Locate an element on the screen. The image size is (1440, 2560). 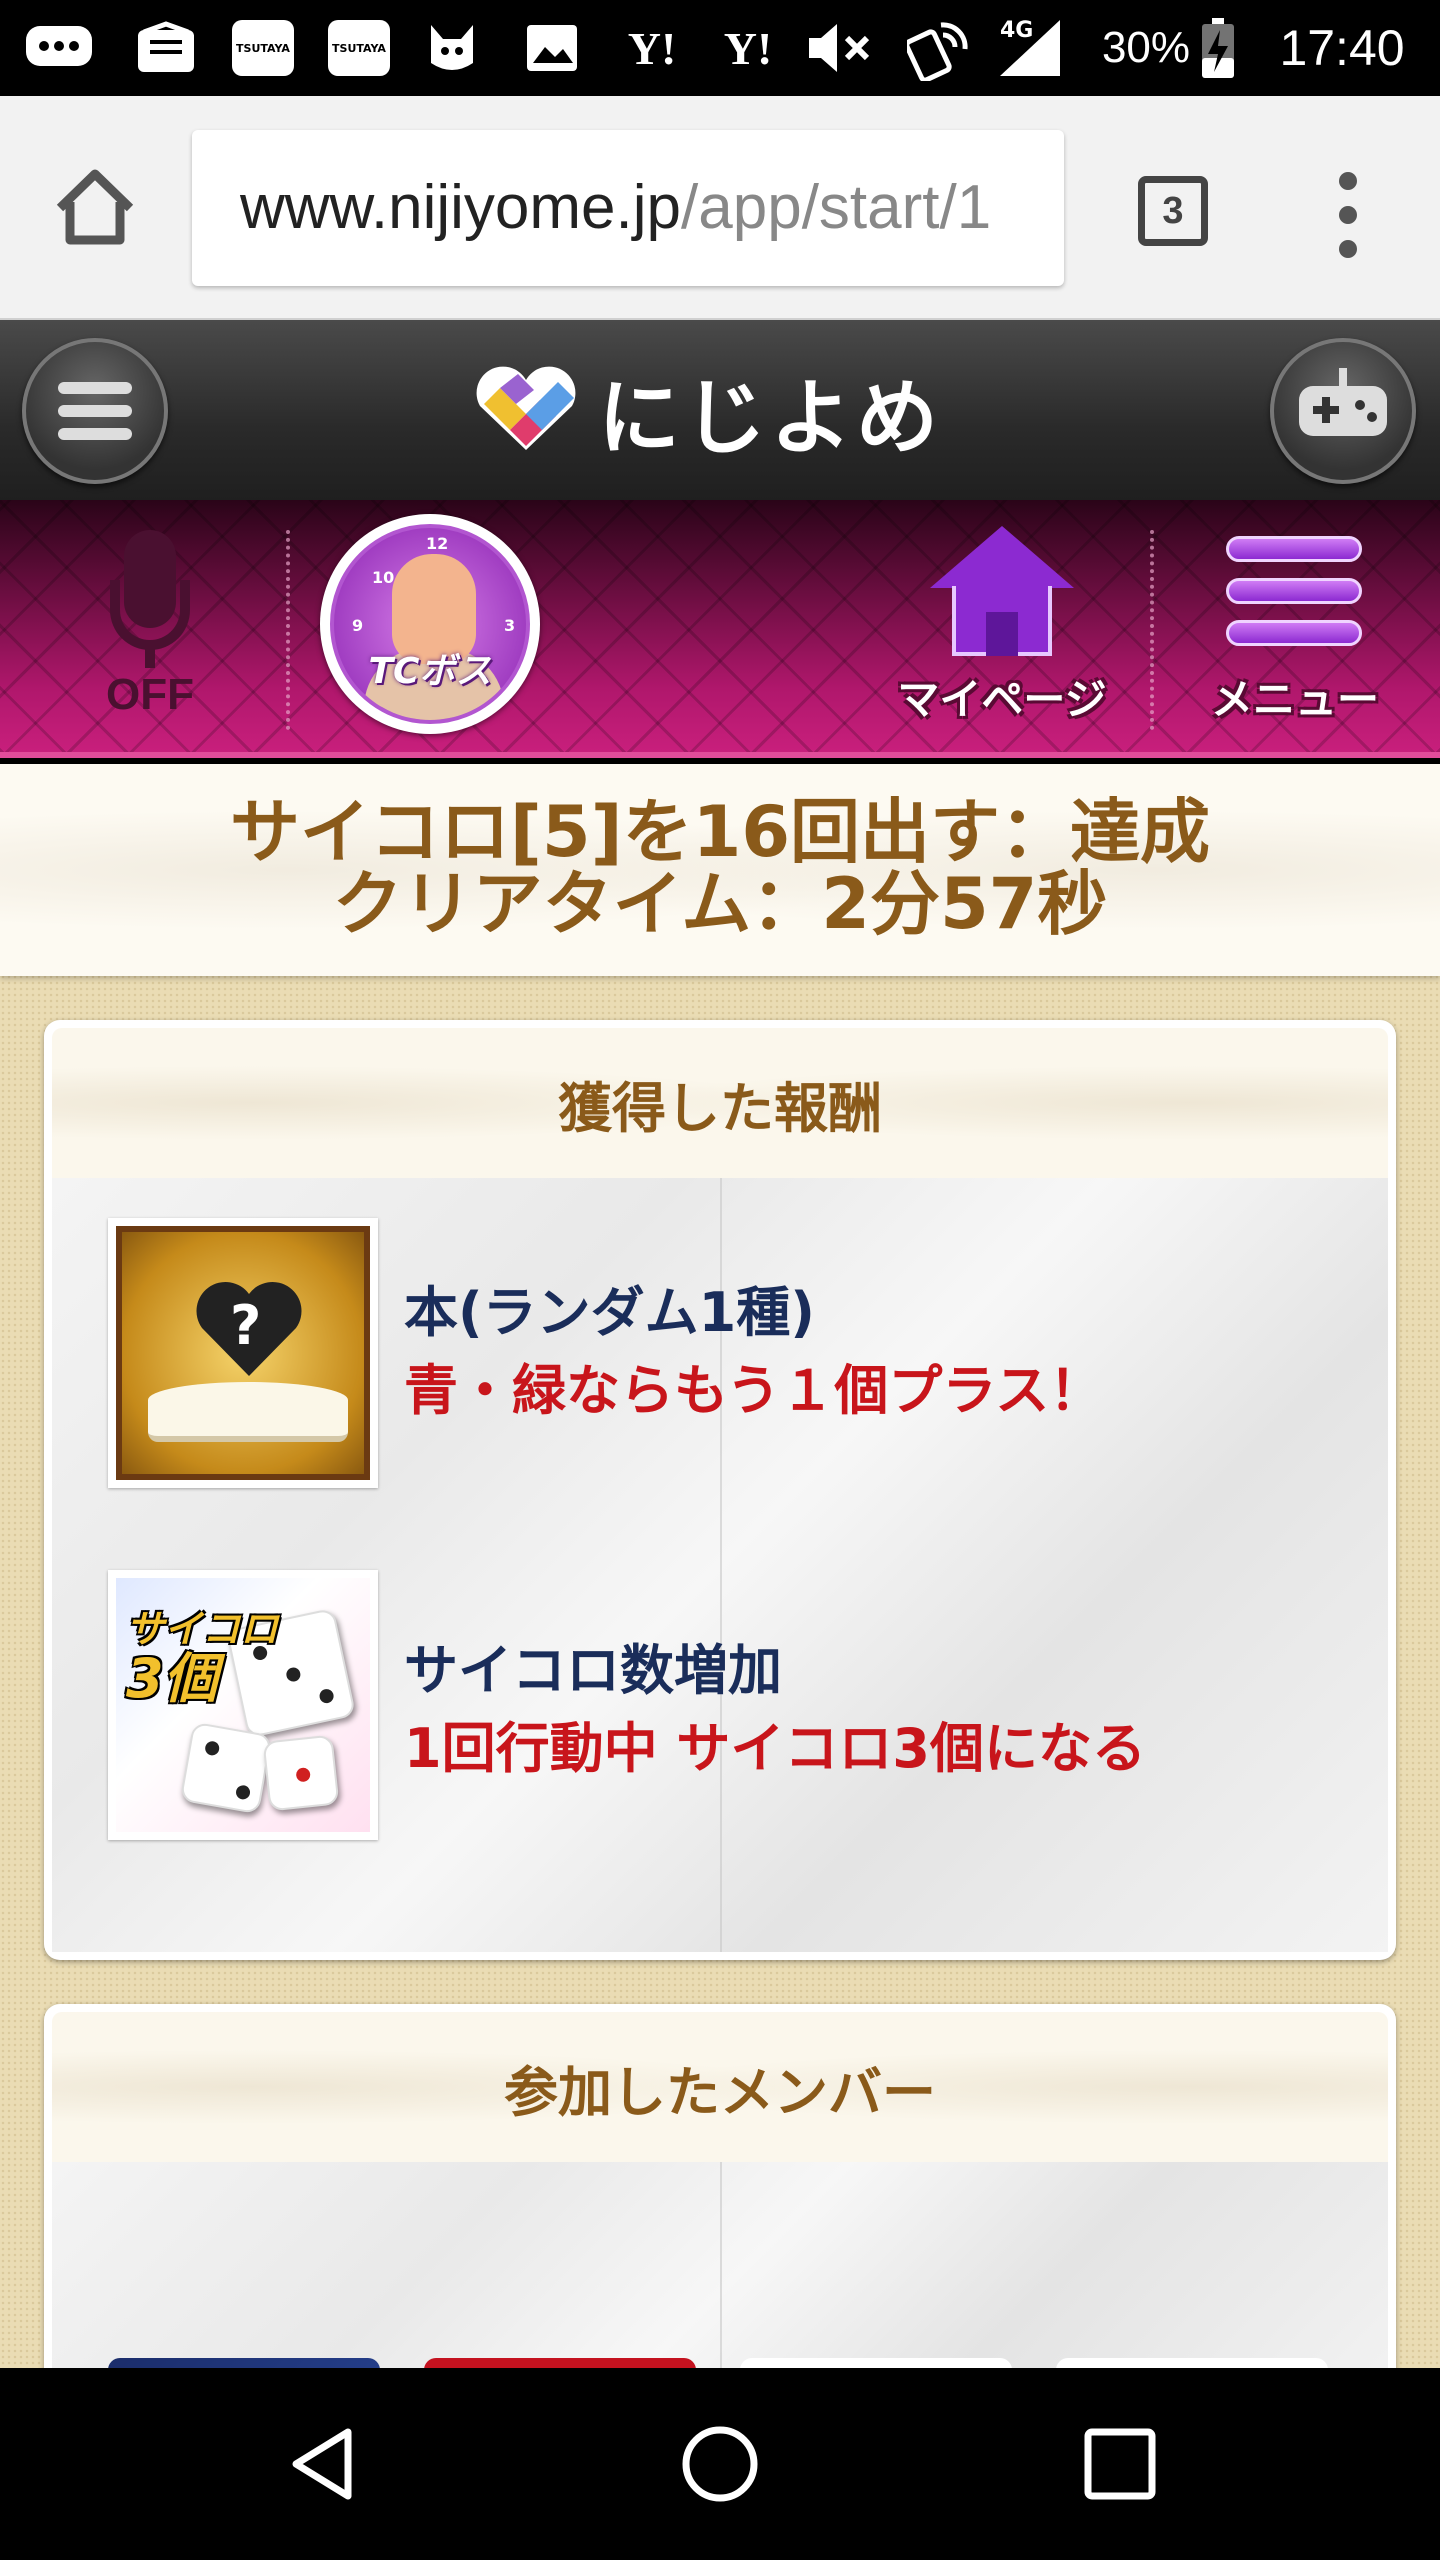
members-card: 参加したメンバー is located at coordinates (720, 2186).